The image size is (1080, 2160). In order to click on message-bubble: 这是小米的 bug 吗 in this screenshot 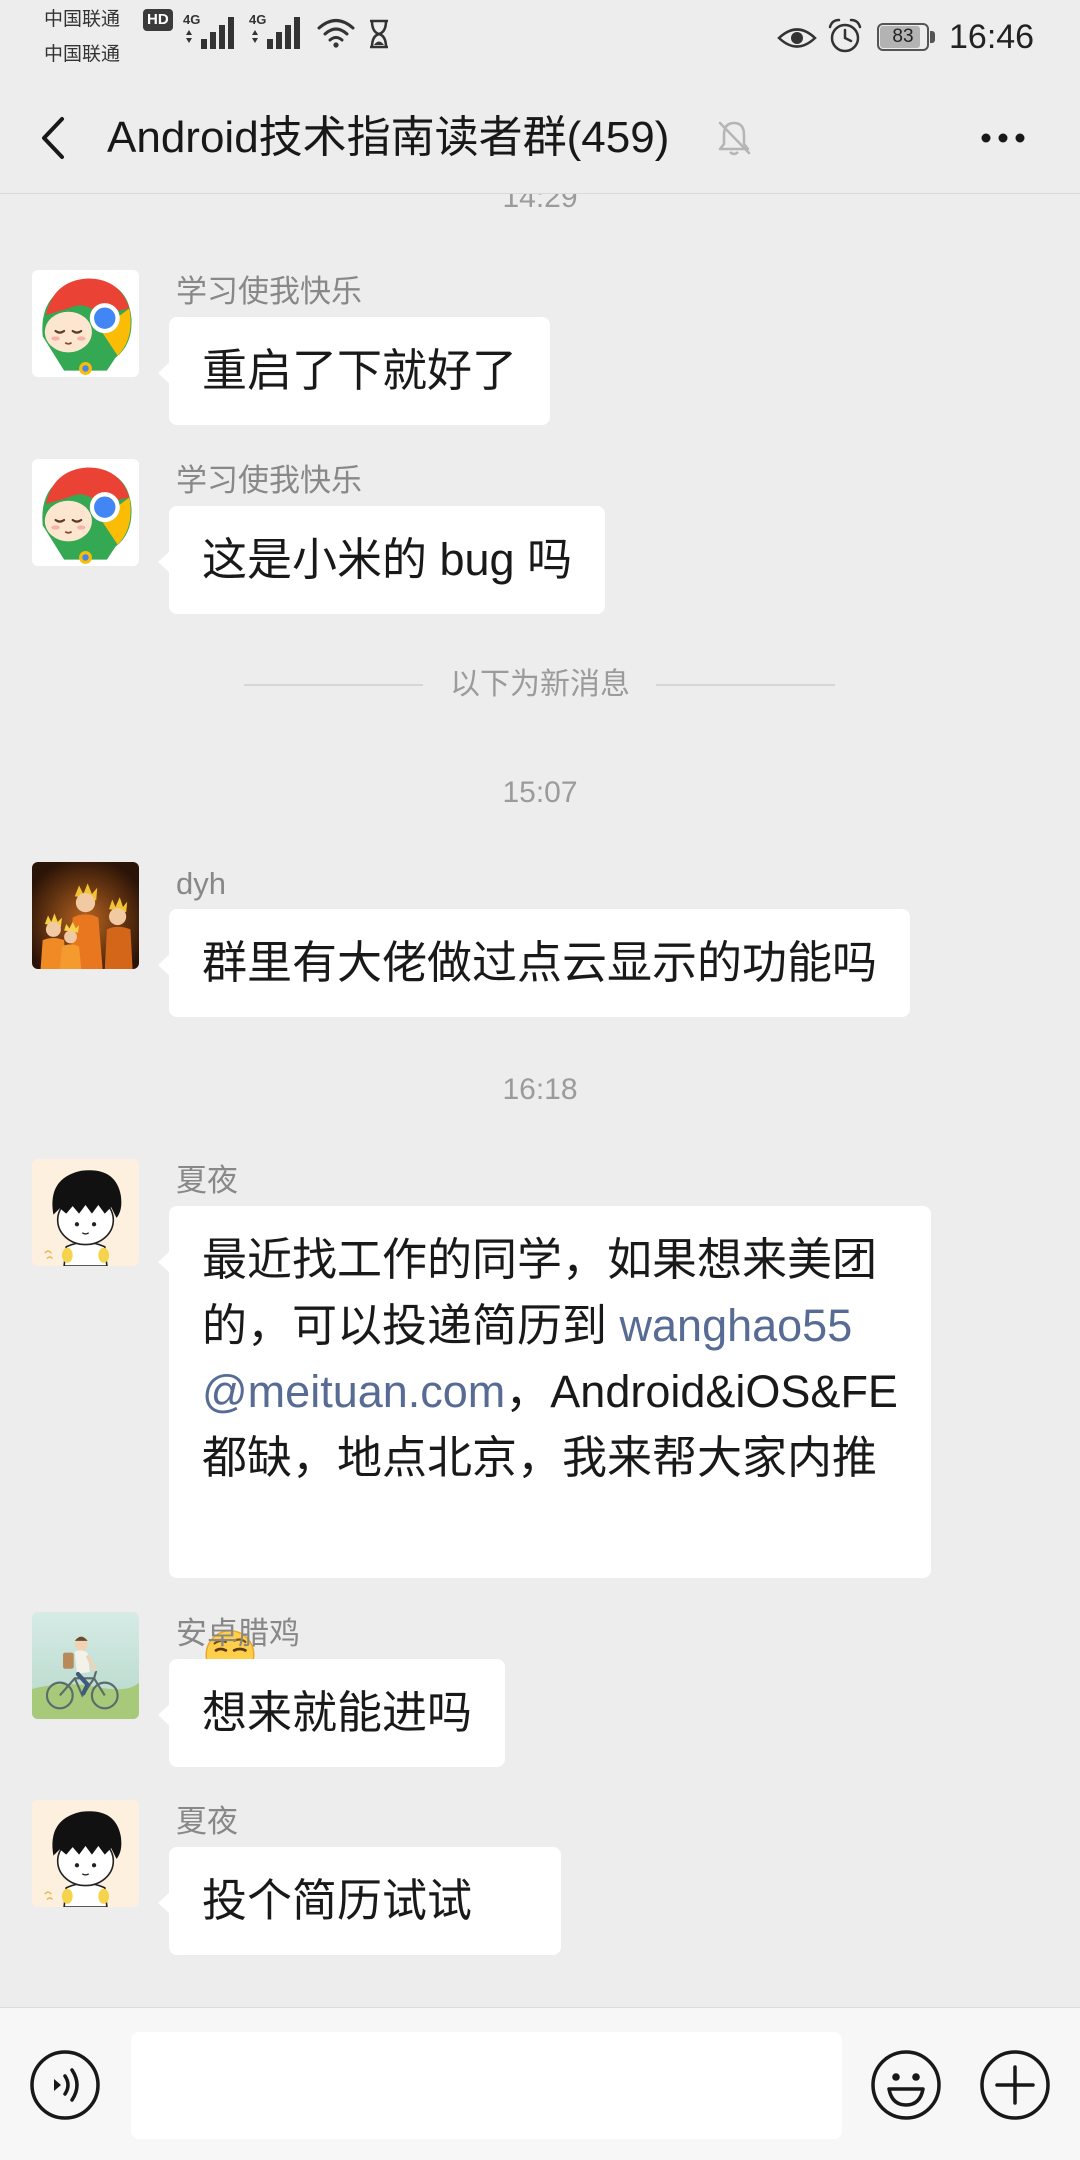, I will do `click(381, 560)`.